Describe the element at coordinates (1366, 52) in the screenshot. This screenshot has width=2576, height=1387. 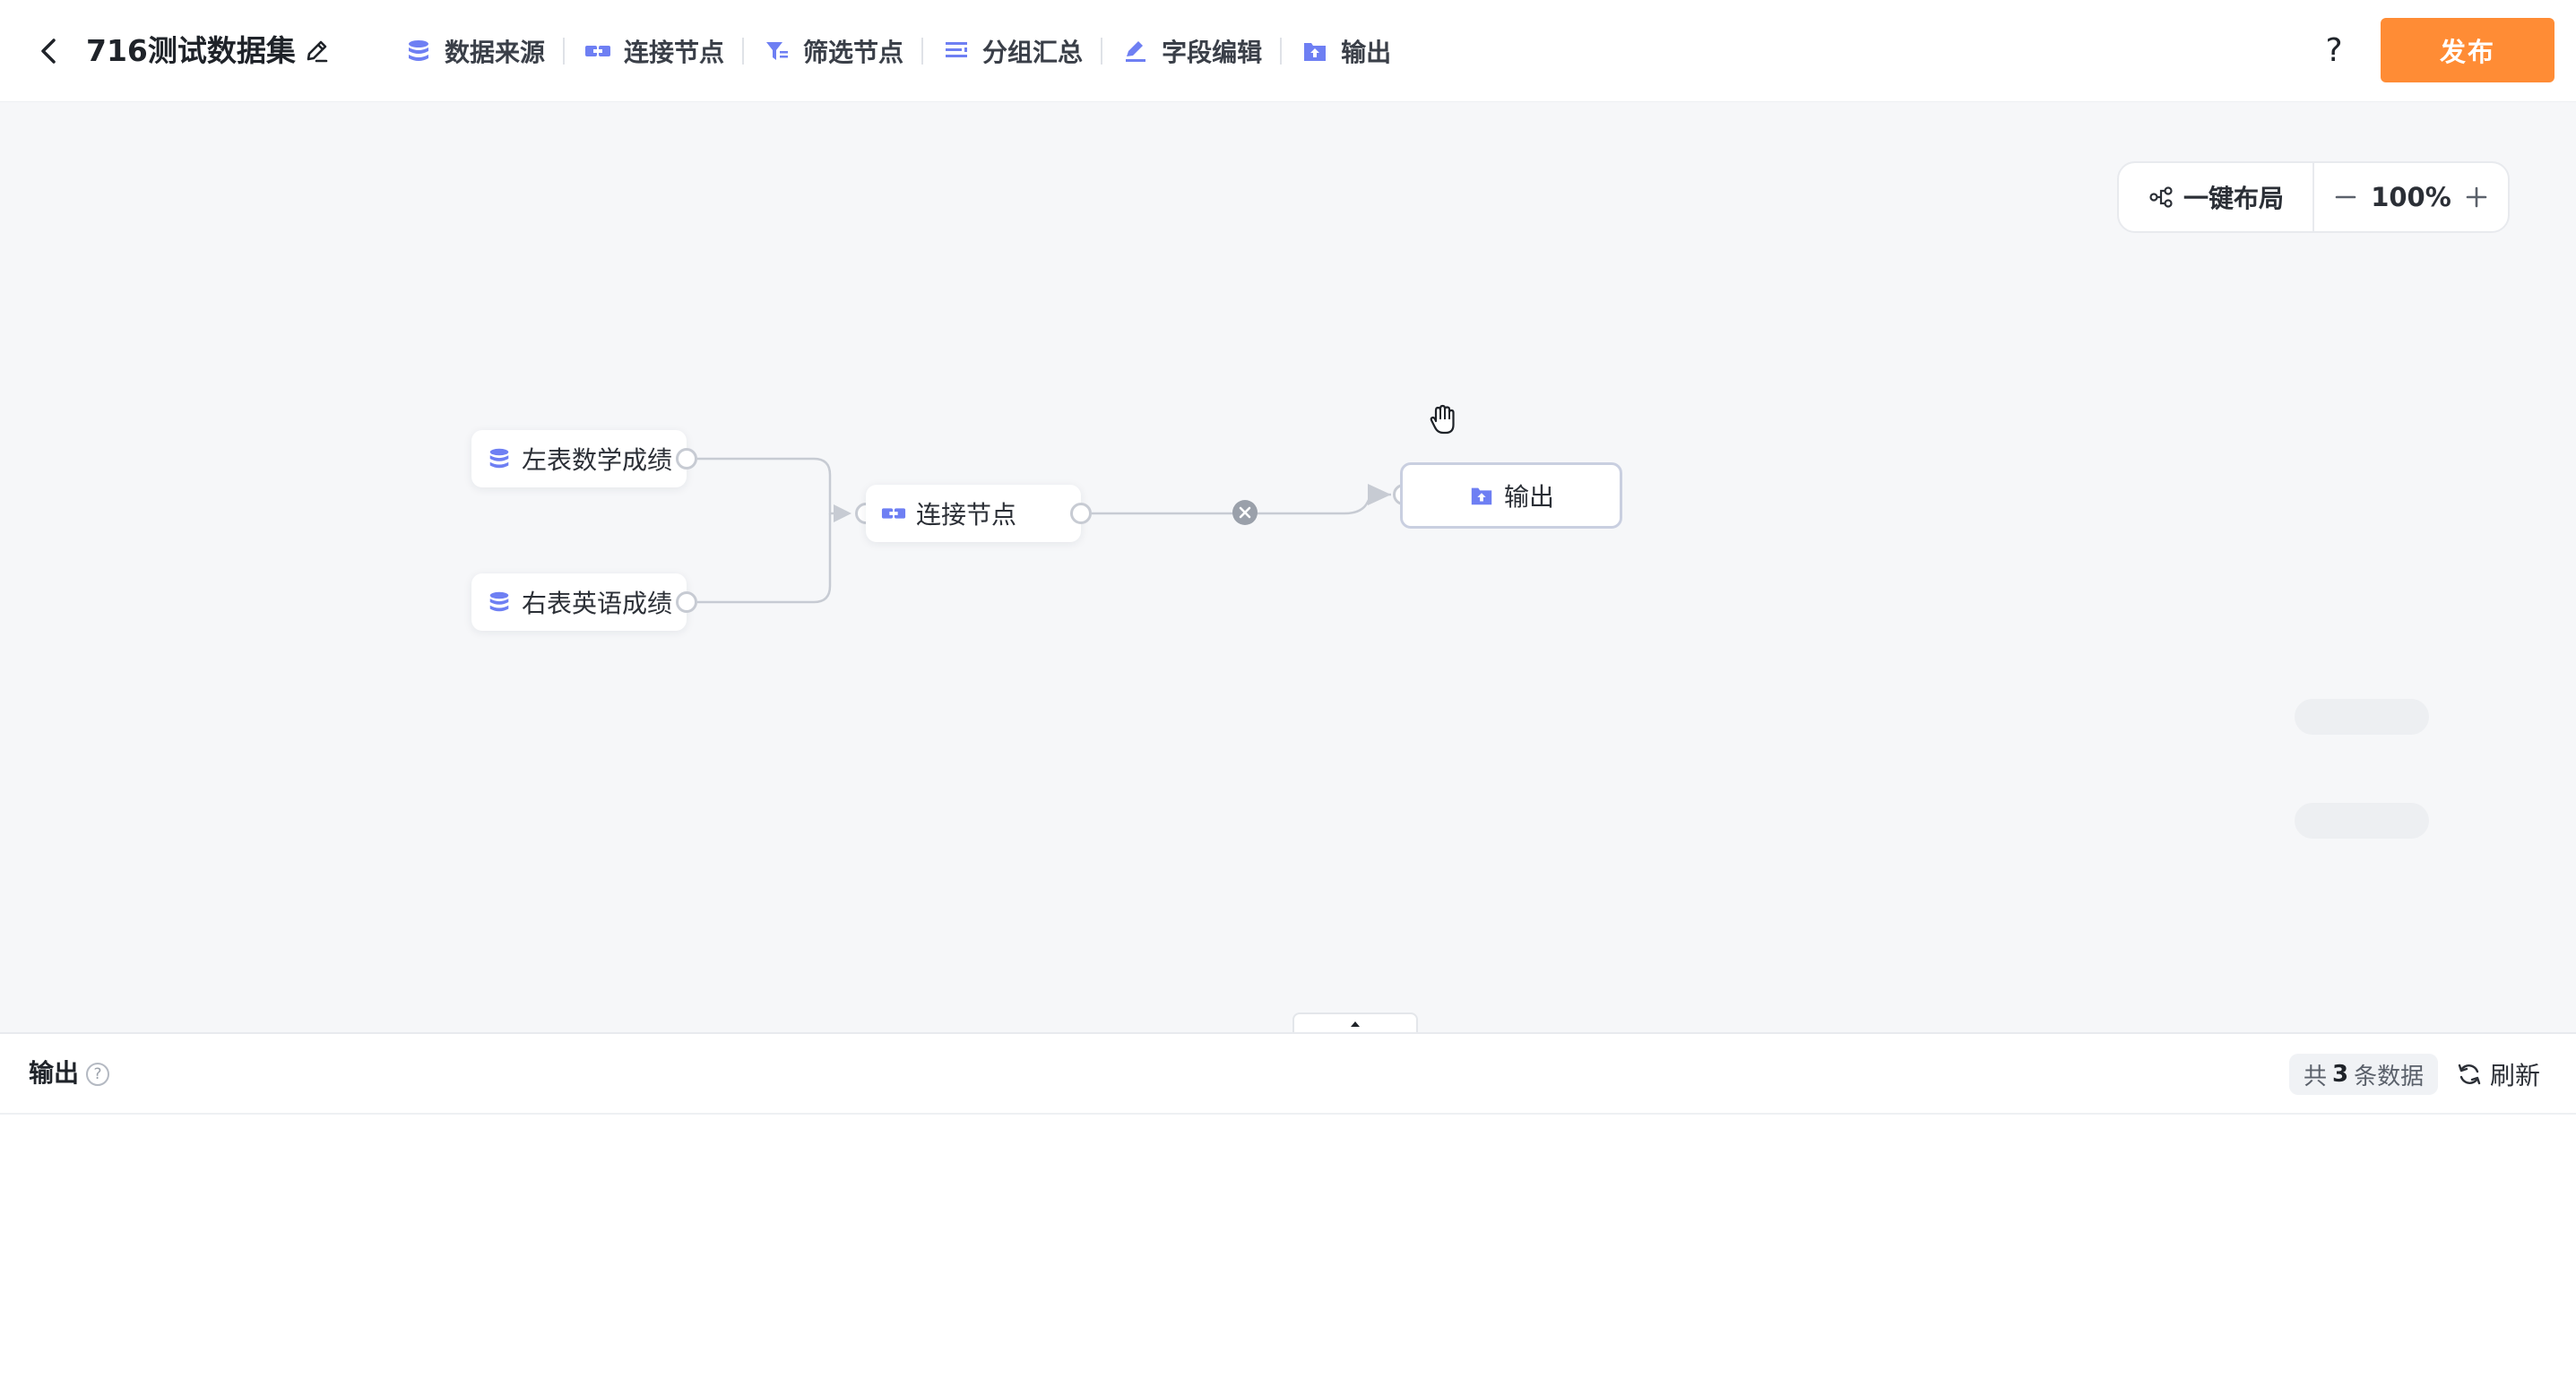
I see `toolbar-label: 输出` at that location.